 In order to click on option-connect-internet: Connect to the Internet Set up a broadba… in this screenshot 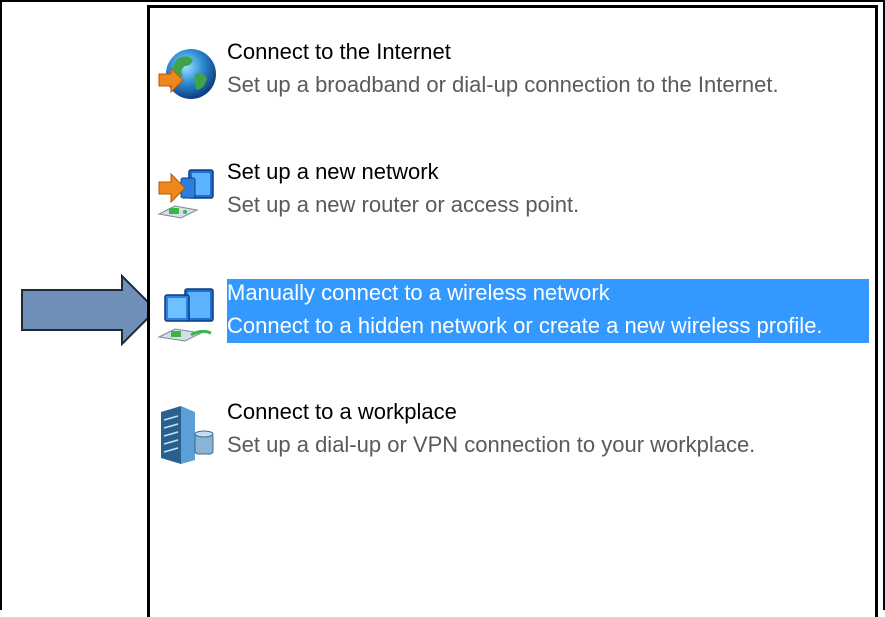, I will do `click(511, 77)`.